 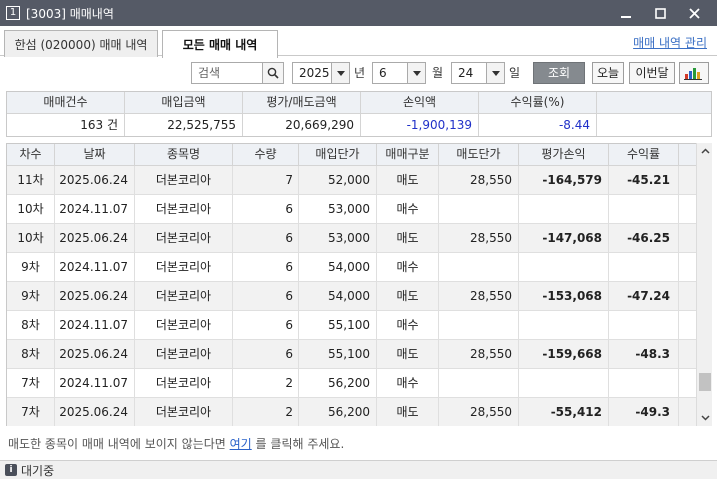 What do you see at coordinates (300, 444) in the screenshot?
I see `help-text-after: 를 클릭해 주세요.` at bounding box center [300, 444].